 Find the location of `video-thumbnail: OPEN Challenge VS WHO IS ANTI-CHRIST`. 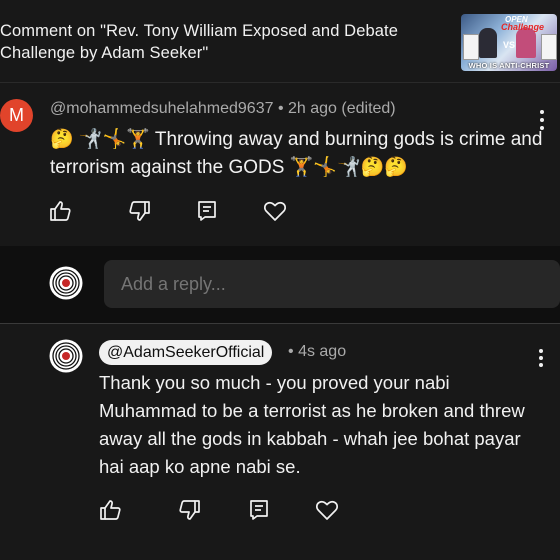

video-thumbnail: OPEN Challenge VS WHO IS ANTI-CHRIST is located at coordinates (509, 42).